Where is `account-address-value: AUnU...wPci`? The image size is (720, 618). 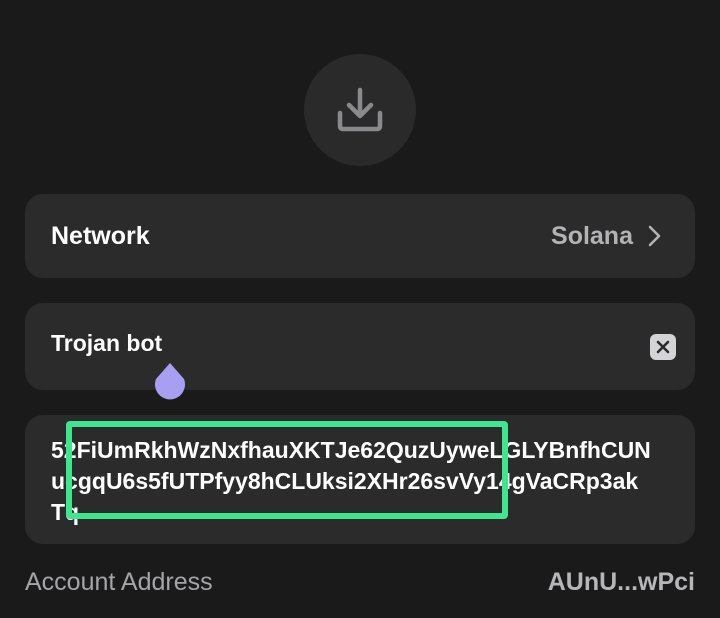
account-address-value: AUnU...wPci is located at coordinates (621, 582).